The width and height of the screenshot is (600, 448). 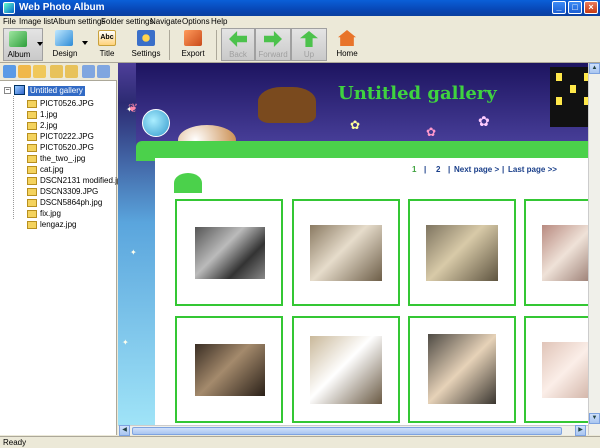 What do you see at coordinates (133, 252) in the screenshot?
I see `star-decoration: ✦` at bounding box center [133, 252].